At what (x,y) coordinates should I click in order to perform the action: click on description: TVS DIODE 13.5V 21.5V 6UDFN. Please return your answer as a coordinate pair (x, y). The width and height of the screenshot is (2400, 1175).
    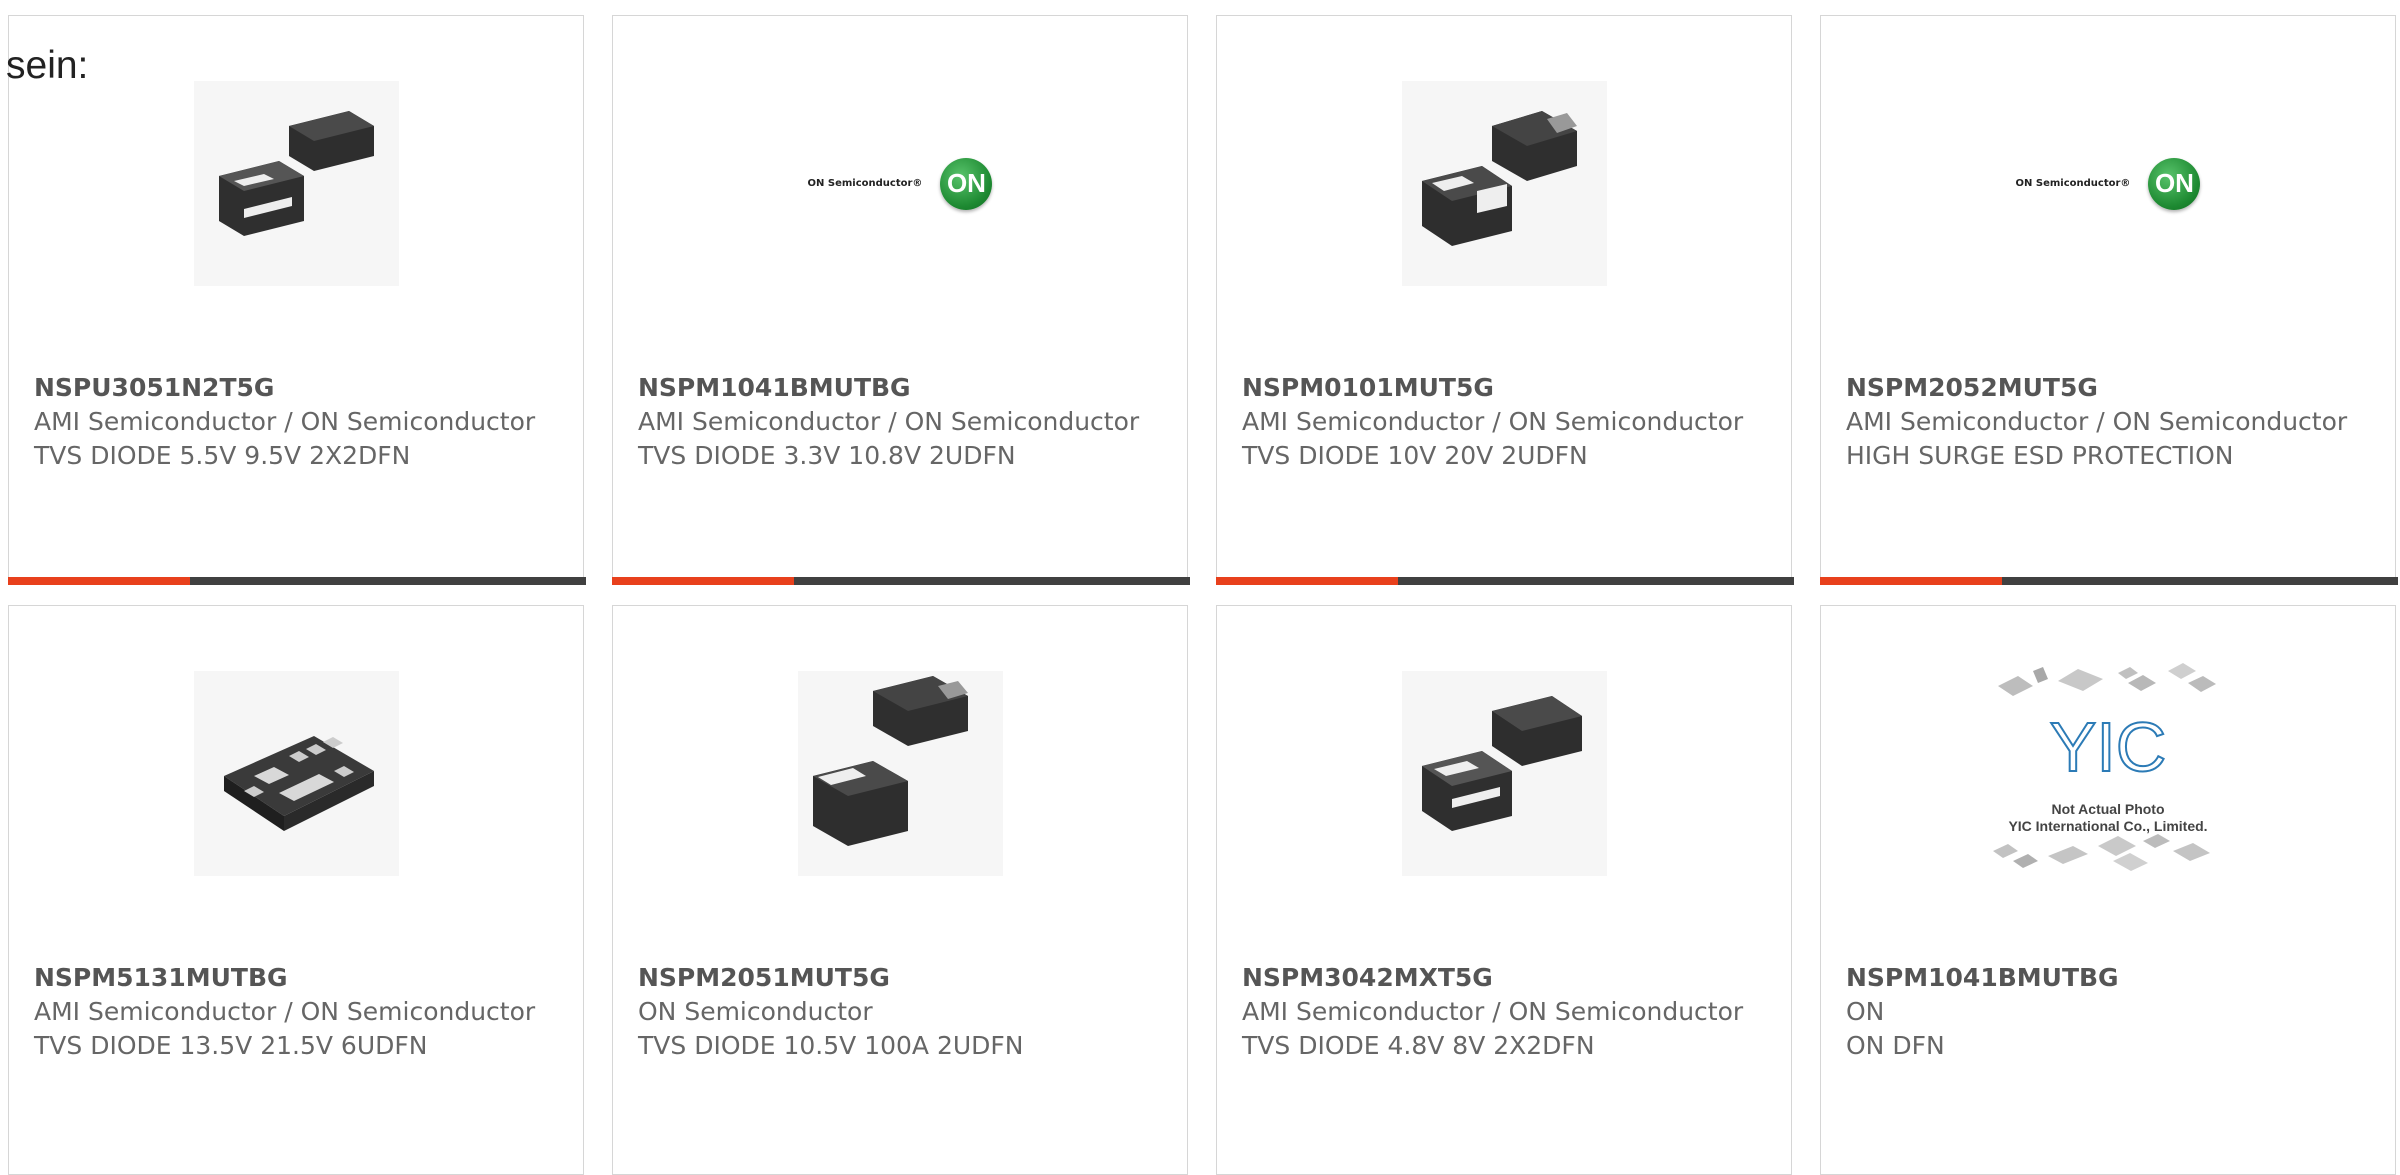
    Looking at the image, I should click on (231, 1045).